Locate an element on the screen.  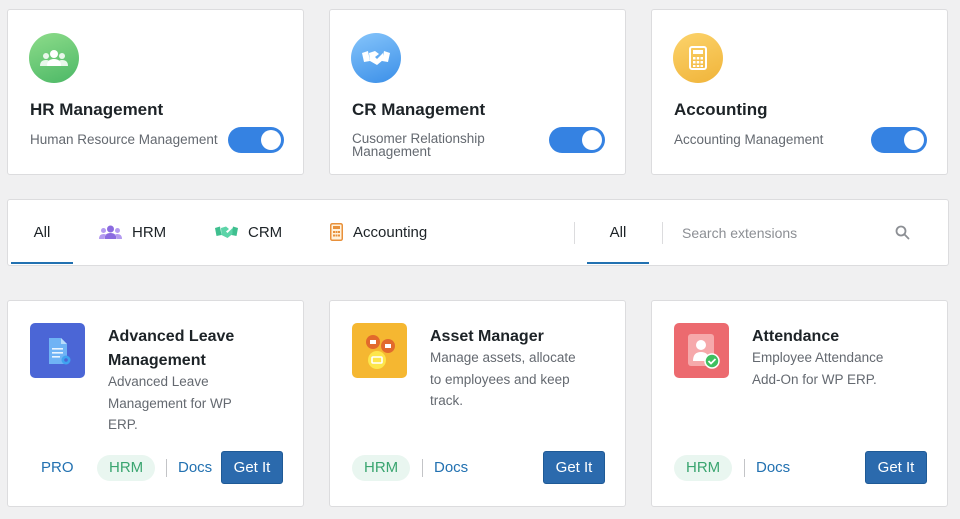
tab-hrm: HRM is located at coordinates (132, 232).